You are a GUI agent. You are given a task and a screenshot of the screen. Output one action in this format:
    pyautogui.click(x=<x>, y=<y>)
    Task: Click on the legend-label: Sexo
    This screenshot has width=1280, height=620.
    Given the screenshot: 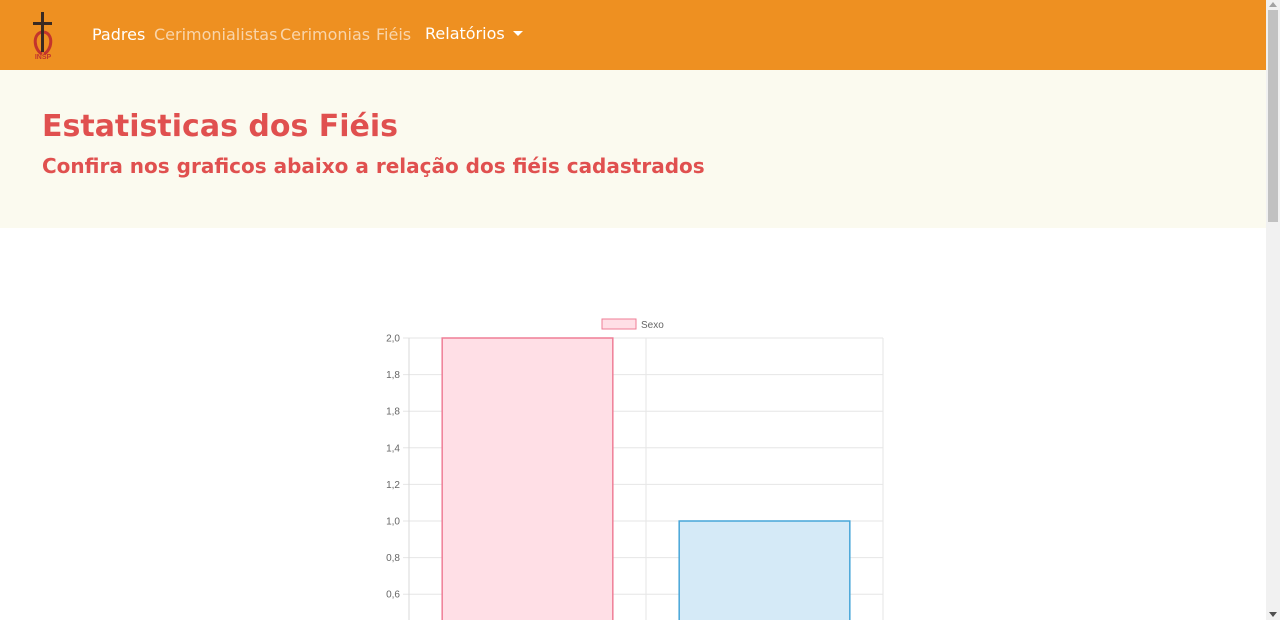 What is the action you would take?
    pyautogui.click(x=652, y=325)
    